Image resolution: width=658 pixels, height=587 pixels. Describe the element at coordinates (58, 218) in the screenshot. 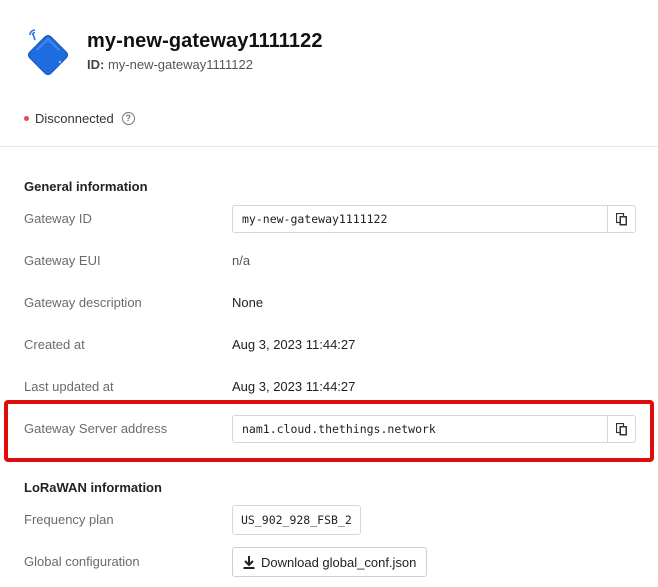

I see `gateway-id-label: Gateway ID` at that location.